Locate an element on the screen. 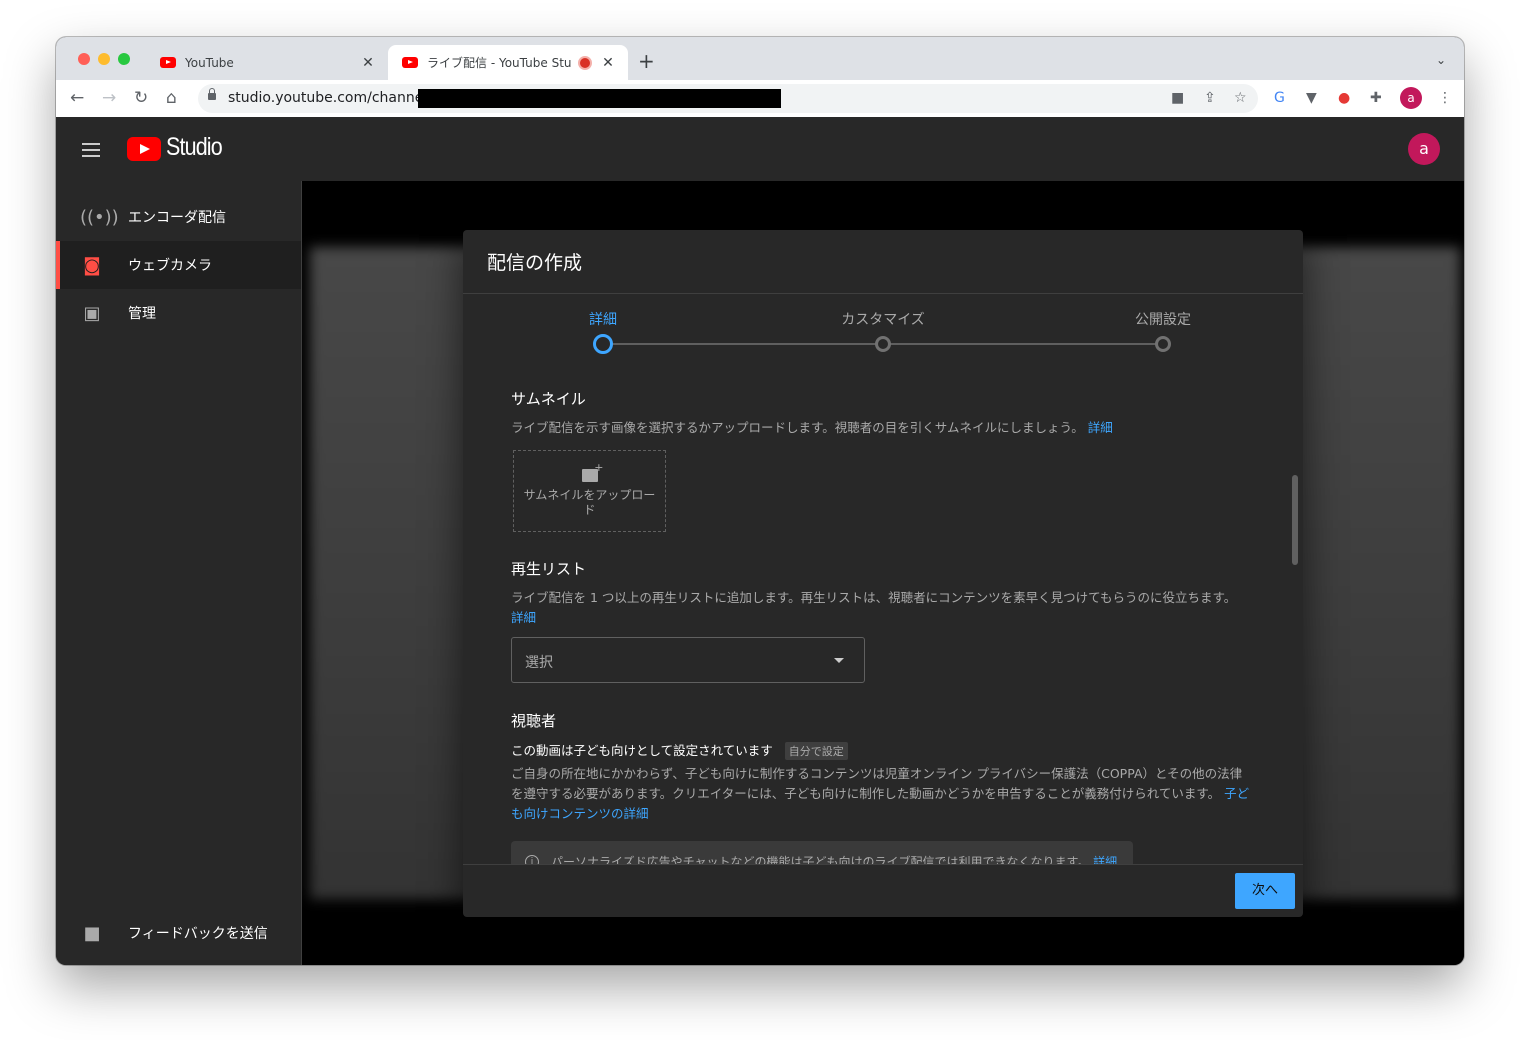  zoom-window-button is located at coordinates (124, 59).